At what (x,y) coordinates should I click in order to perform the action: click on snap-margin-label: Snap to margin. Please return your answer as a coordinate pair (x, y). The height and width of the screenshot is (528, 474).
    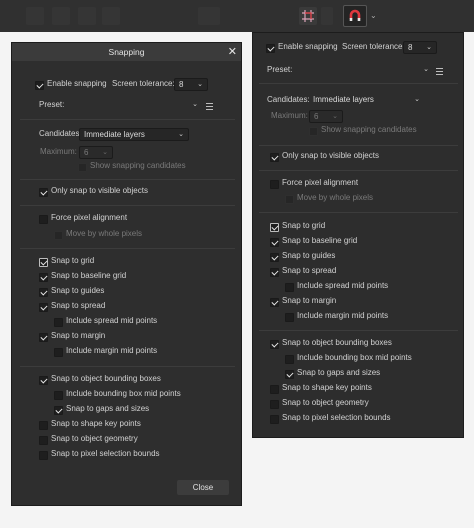
    Looking at the image, I should click on (78, 335).